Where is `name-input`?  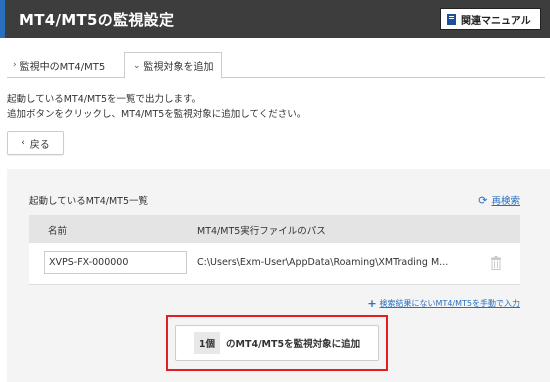
name-input is located at coordinates (115, 262).